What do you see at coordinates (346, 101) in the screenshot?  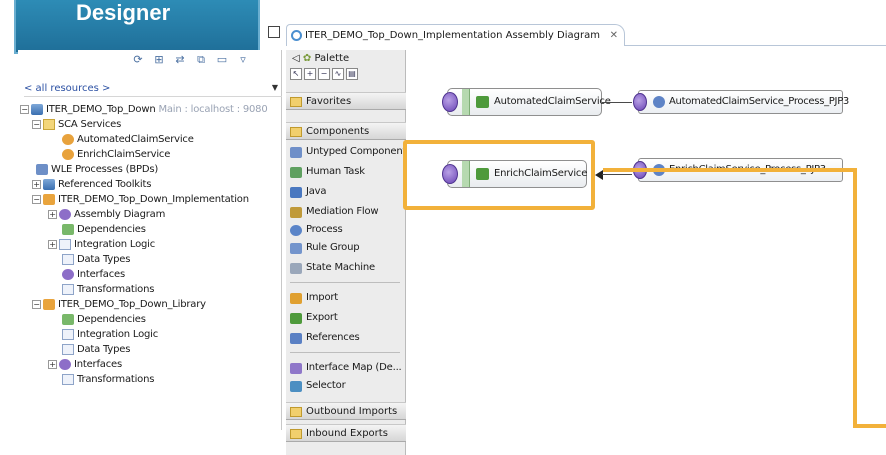 I see `drawer-favorites: Favorites` at bounding box center [346, 101].